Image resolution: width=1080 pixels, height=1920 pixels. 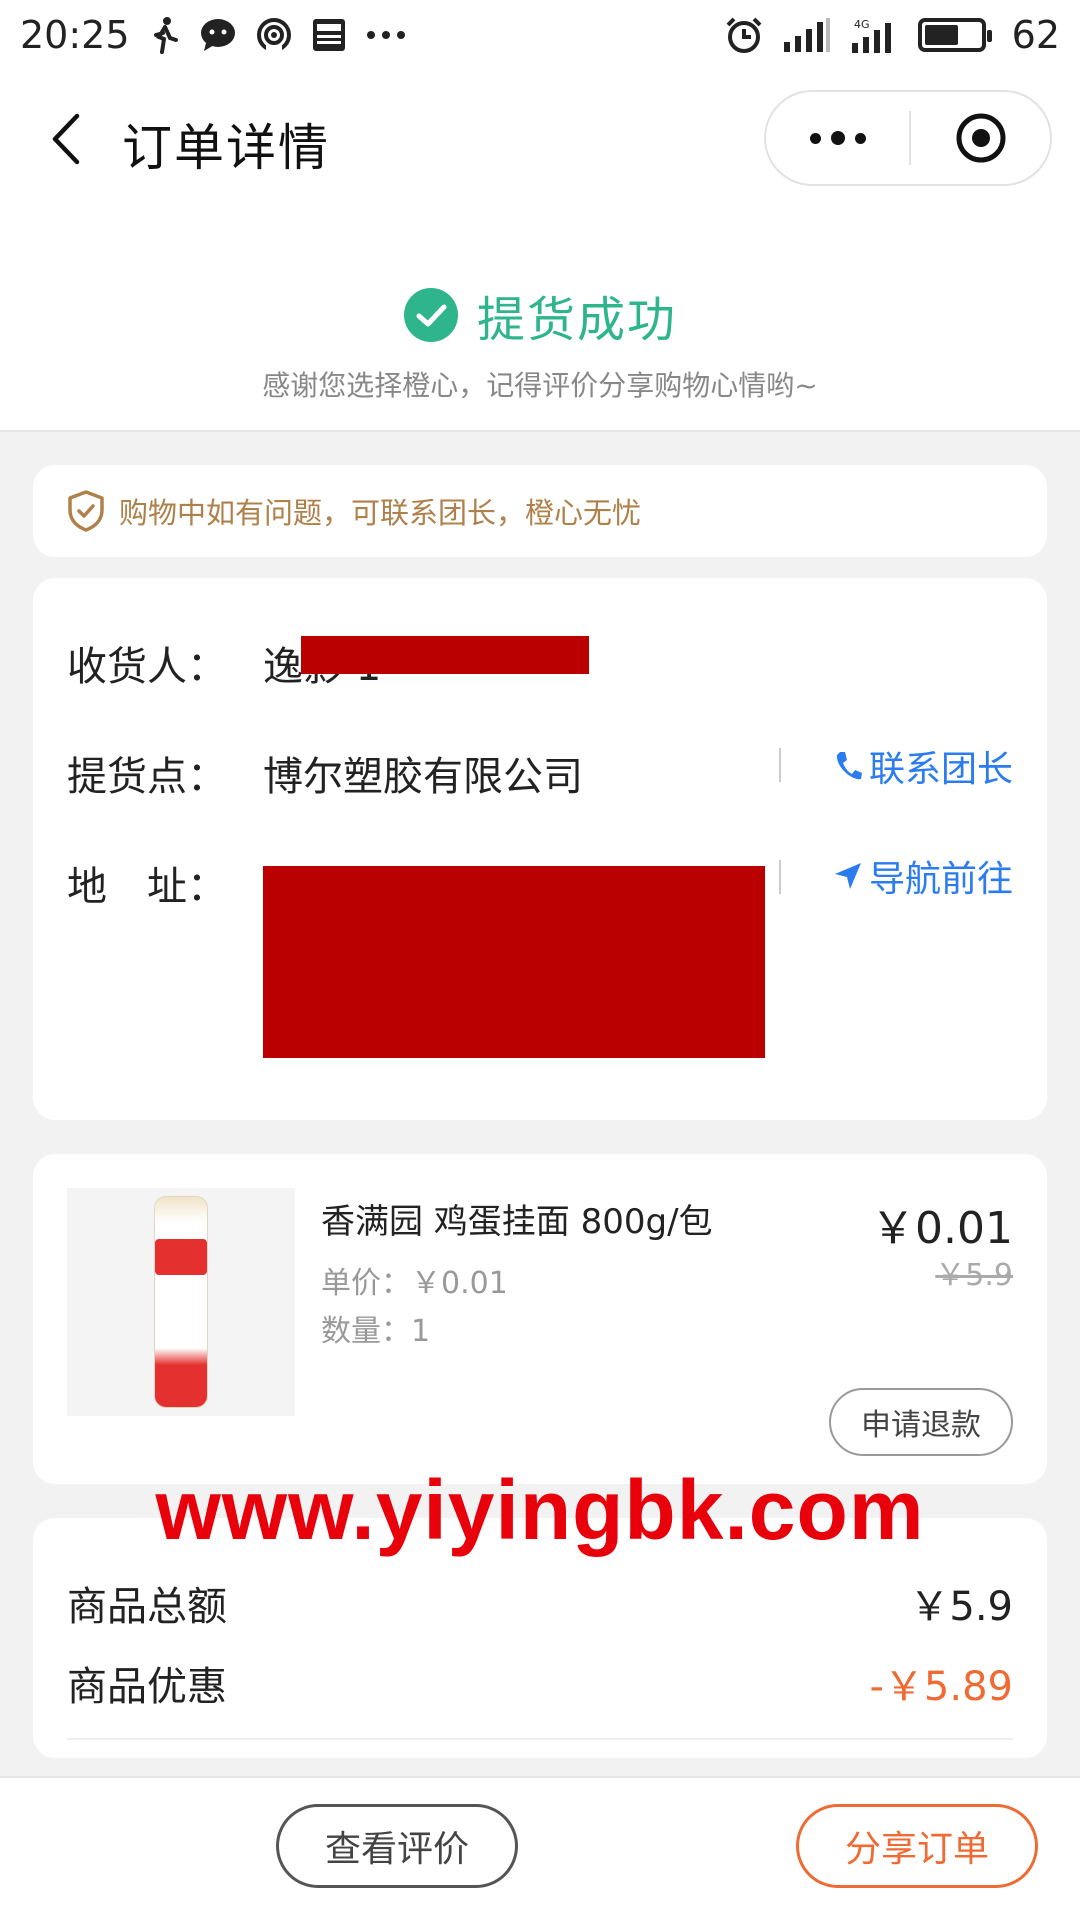 What do you see at coordinates (940, 879) in the screenshot?
I see `navigate-label: 导航前往` at bounding box center [940, 879].